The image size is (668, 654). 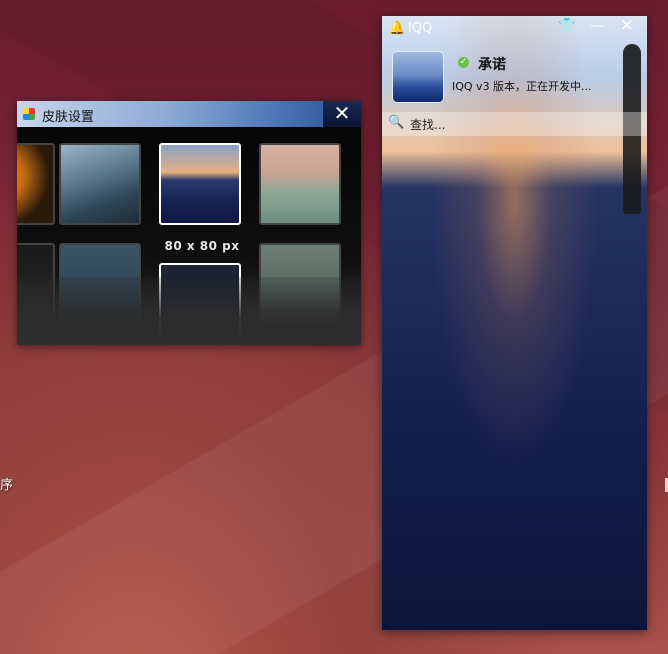 I want to click on nickname: 承诺, so click(x=492, y=65).